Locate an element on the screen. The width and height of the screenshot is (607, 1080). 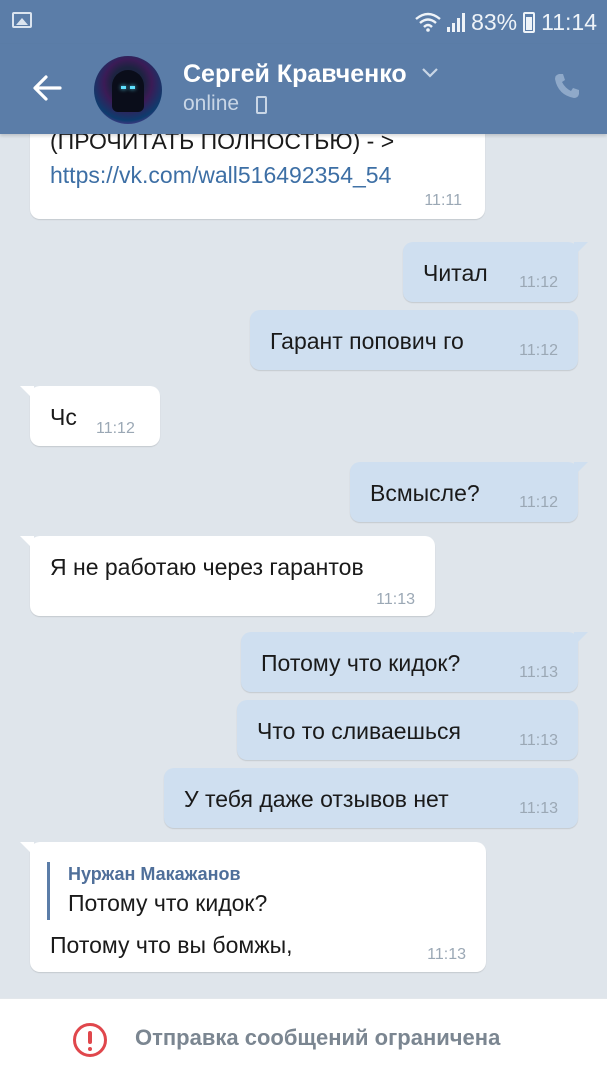
message-text: Что то сливаешься is located at coordinates (359, 731).